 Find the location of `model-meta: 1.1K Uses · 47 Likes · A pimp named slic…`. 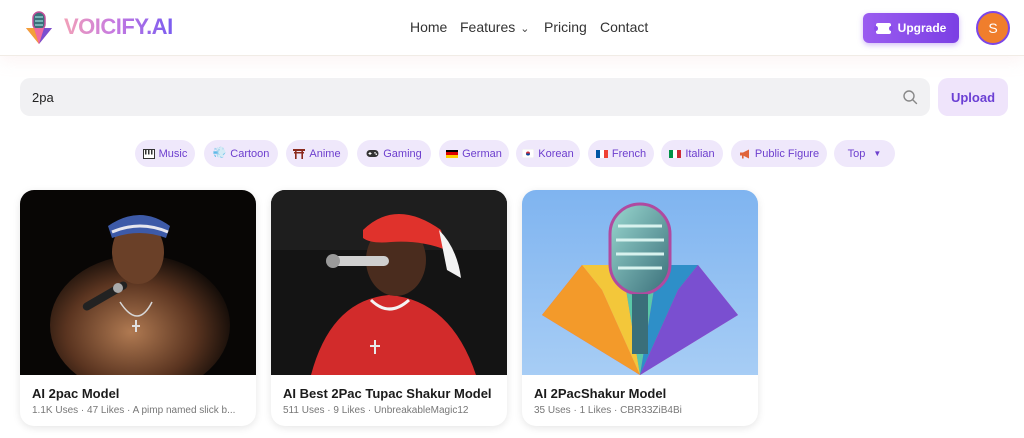

model-meta: 1.1K Uses · 47 Likes · A pimp named slic… is located at coordinates (134, 410).